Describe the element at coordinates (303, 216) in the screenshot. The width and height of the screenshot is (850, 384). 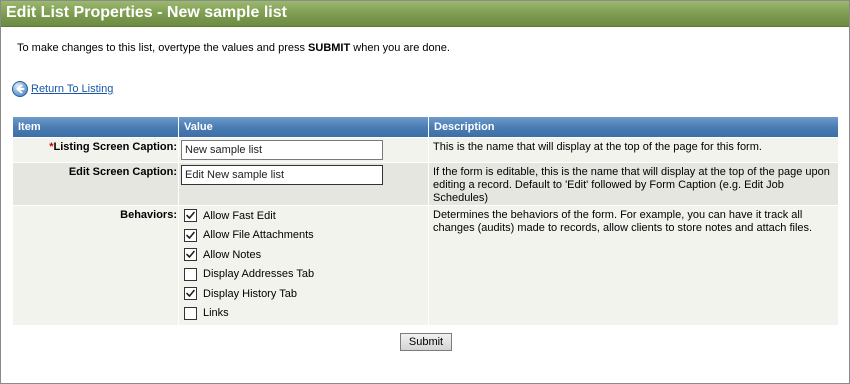
I see `option-allow-fast-edit: Allow Fast Edit` at that location.